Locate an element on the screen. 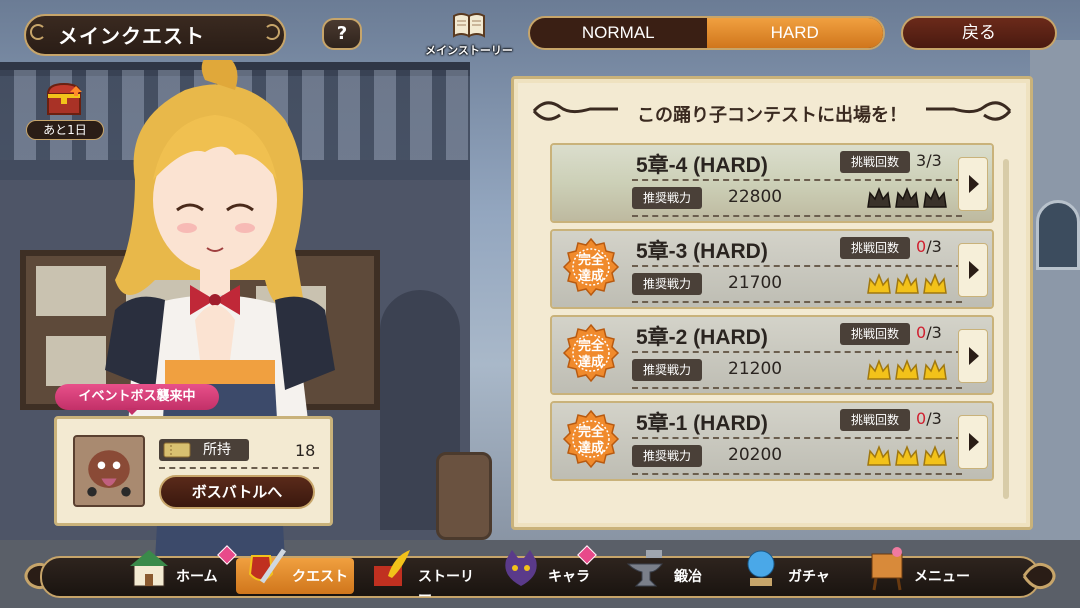  quest-row: 5章-4 (HARD) 挑戦回数 3/3 推奨戦力 22800 is located at coordinates (772, 183).